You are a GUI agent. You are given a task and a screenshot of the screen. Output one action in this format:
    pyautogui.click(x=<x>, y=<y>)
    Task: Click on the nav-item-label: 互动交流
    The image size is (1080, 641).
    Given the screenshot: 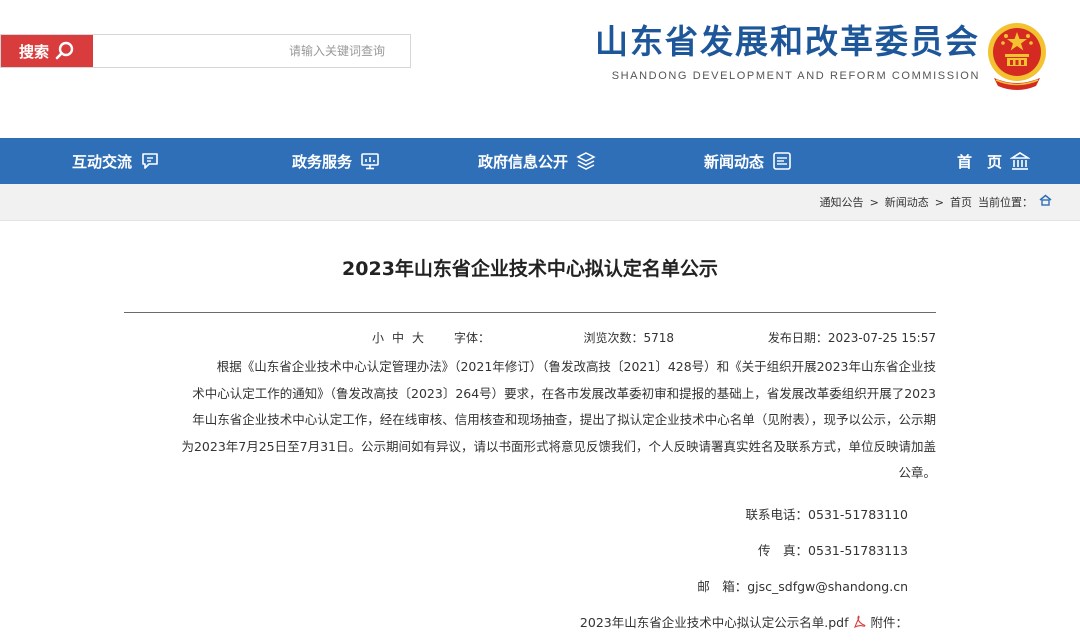 What is the action you would take?
    pyautogui.click(x=101, y=161)
    